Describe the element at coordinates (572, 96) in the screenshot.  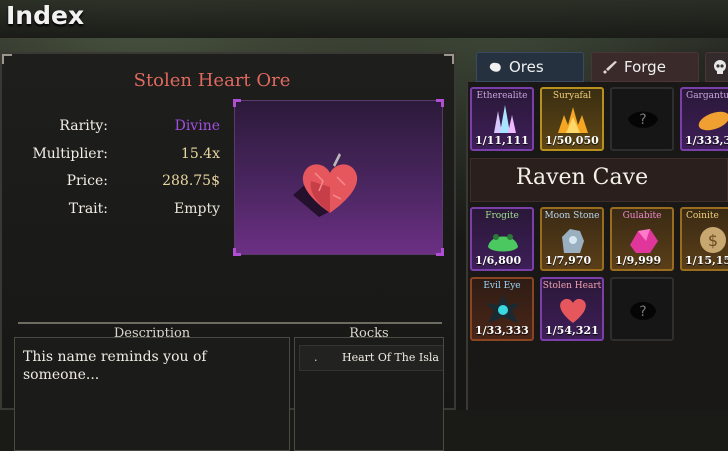
I see `ore-tile-name: Suryafal` at that location.